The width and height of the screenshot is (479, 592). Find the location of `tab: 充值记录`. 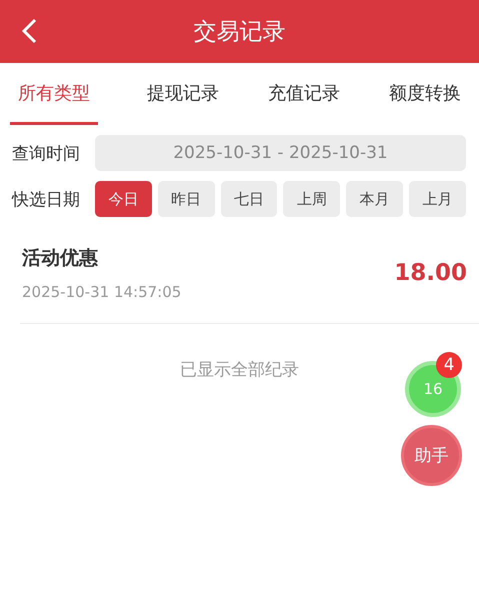

tab: 充值记录 is located at coordinates (300, 94).